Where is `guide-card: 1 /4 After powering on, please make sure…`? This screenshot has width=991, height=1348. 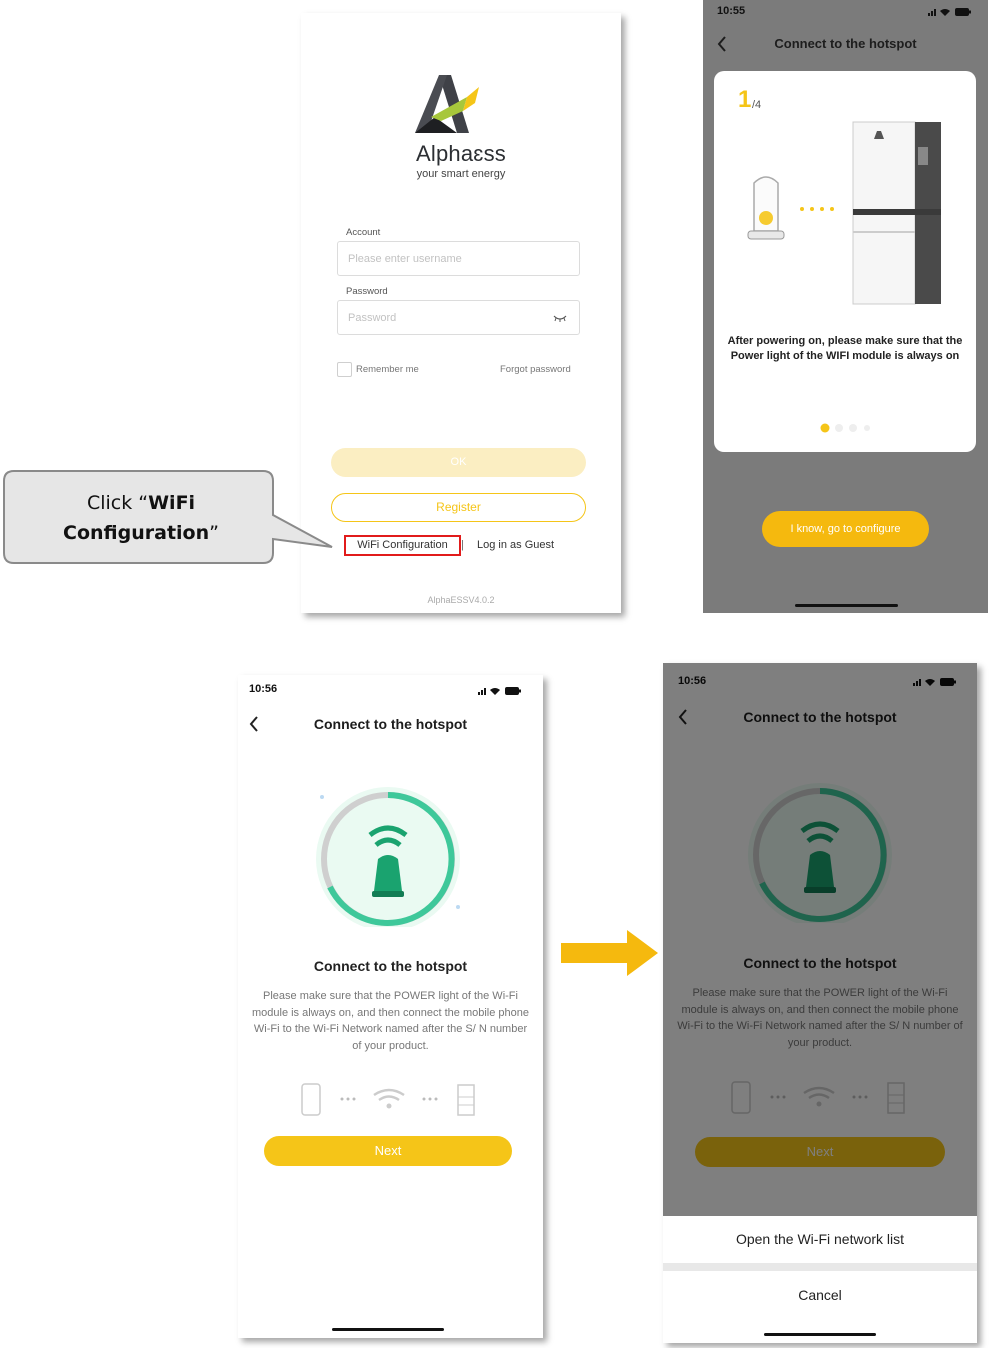
guide-card: 1 /4 After powering on, please make sure… is located at coordinates (845, 261).